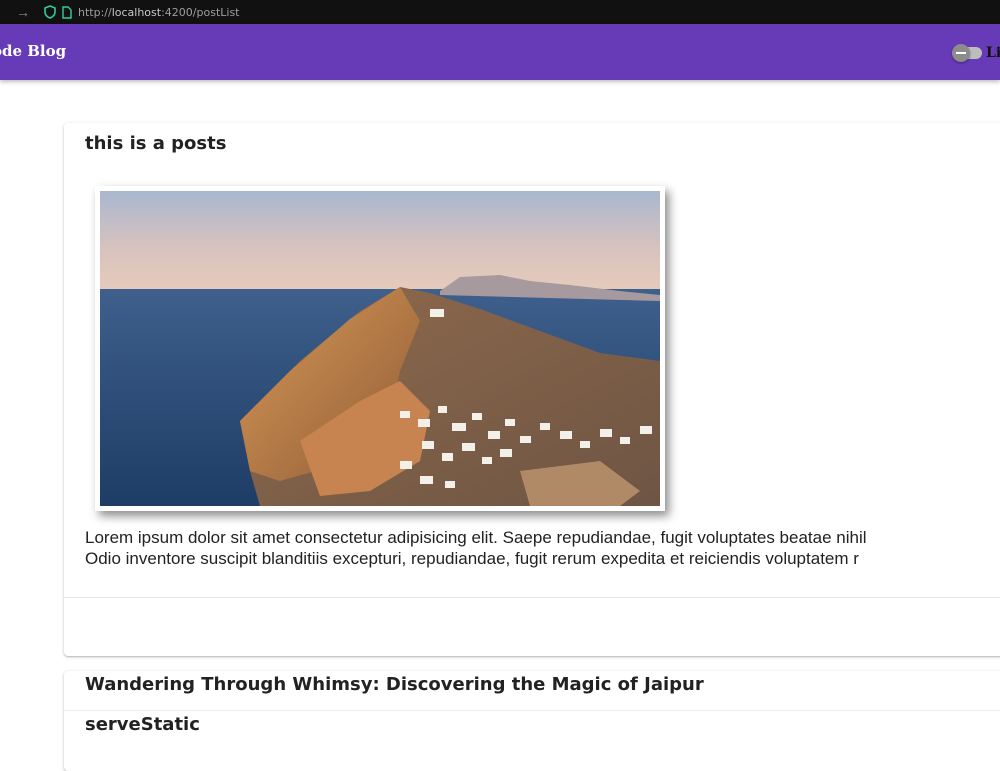  Describe the element at coordinates (156, 143) in the screenshot. I see `post-title: this is a posts` at that location.